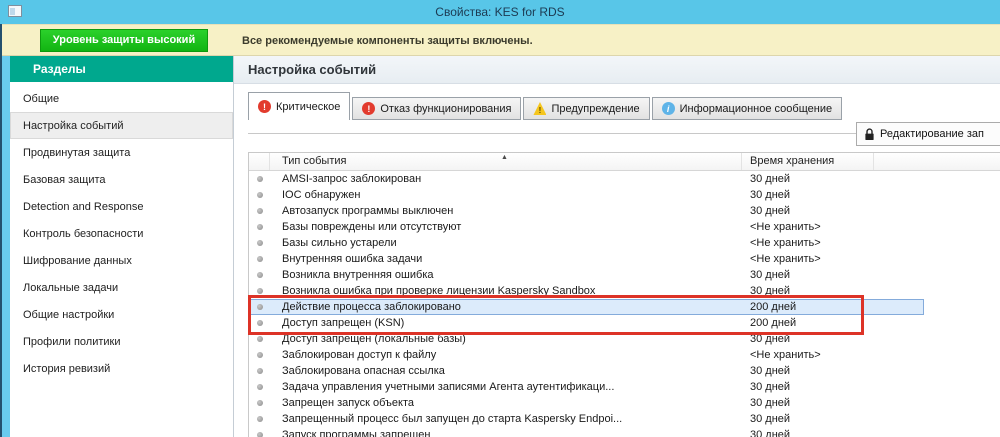  I want to click on lock-icon, so click(869, 133).